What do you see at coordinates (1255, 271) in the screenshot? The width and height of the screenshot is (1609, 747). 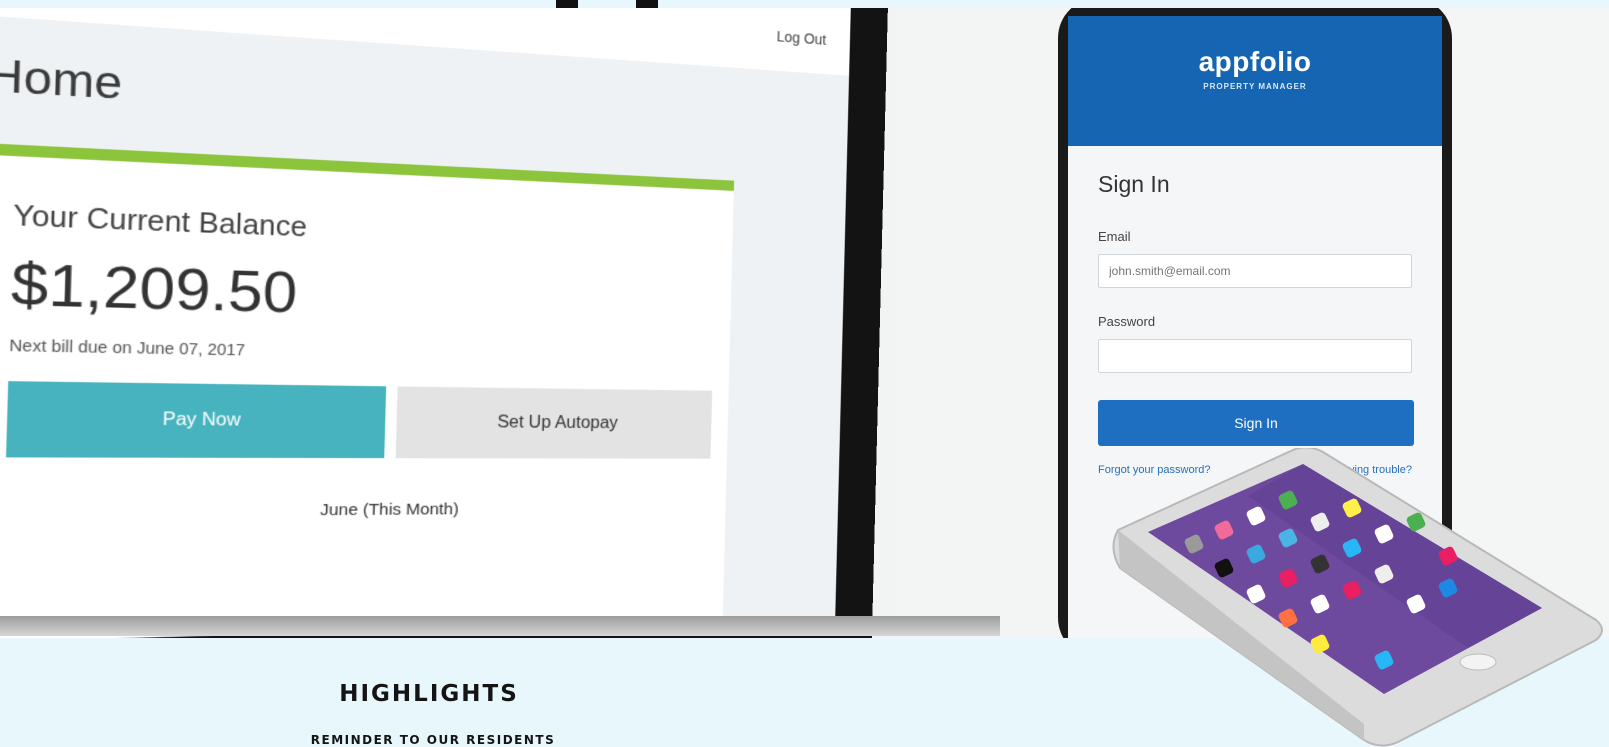 I see `email-field` at bounding box center [1255, 271].